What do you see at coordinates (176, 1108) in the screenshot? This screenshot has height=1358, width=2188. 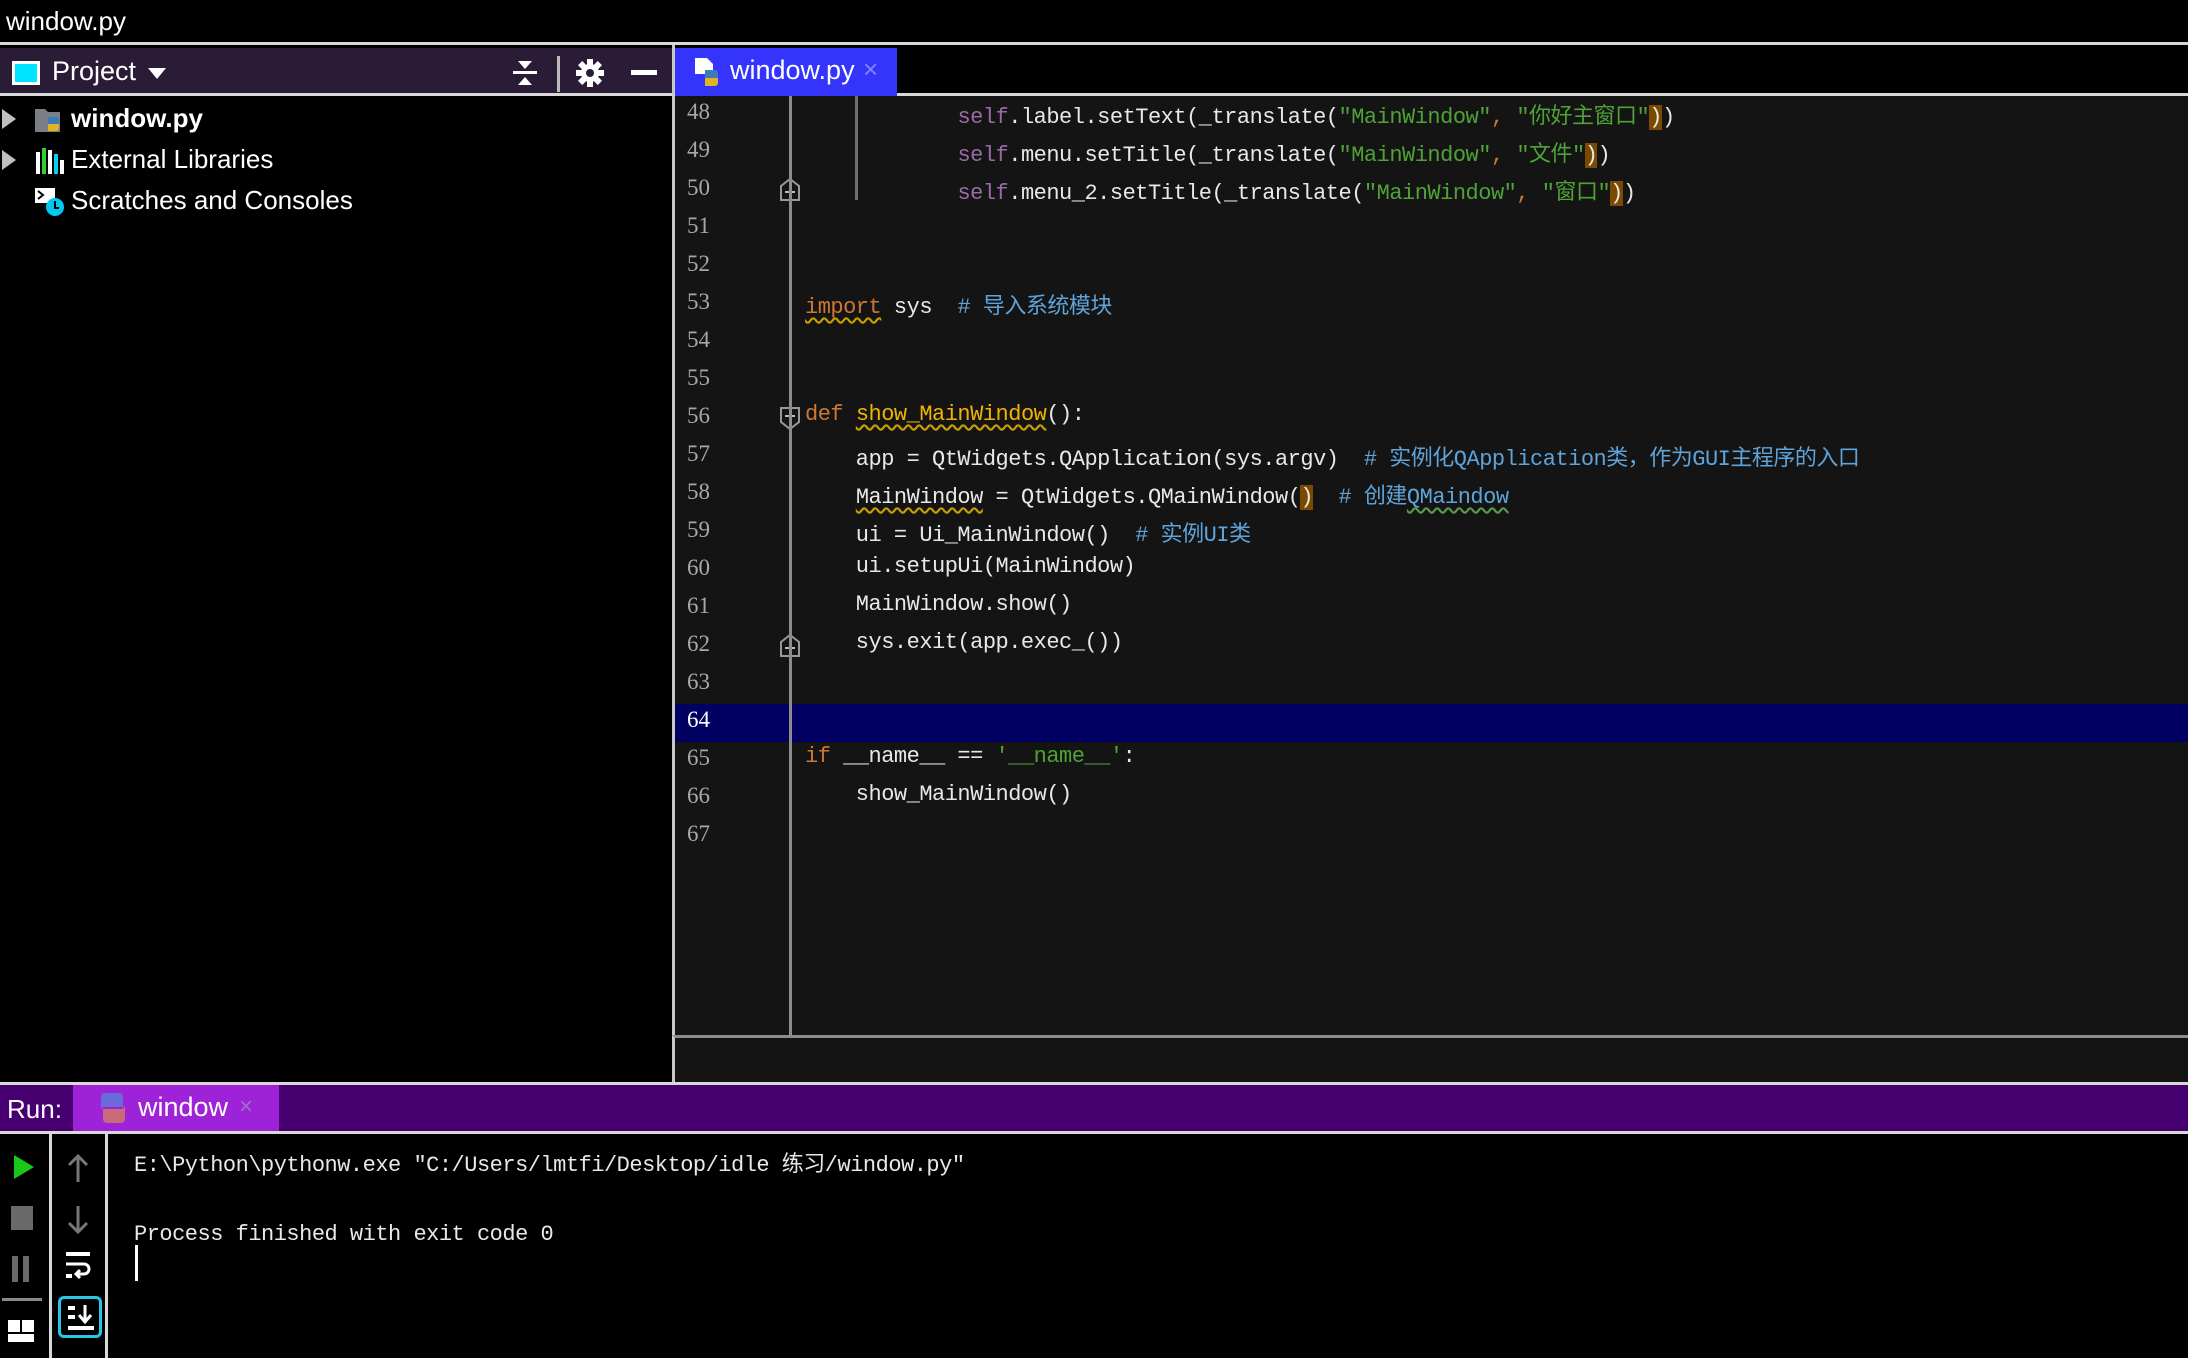 I see `run-tab-window: window ×` at bounding box center [176, 1108].